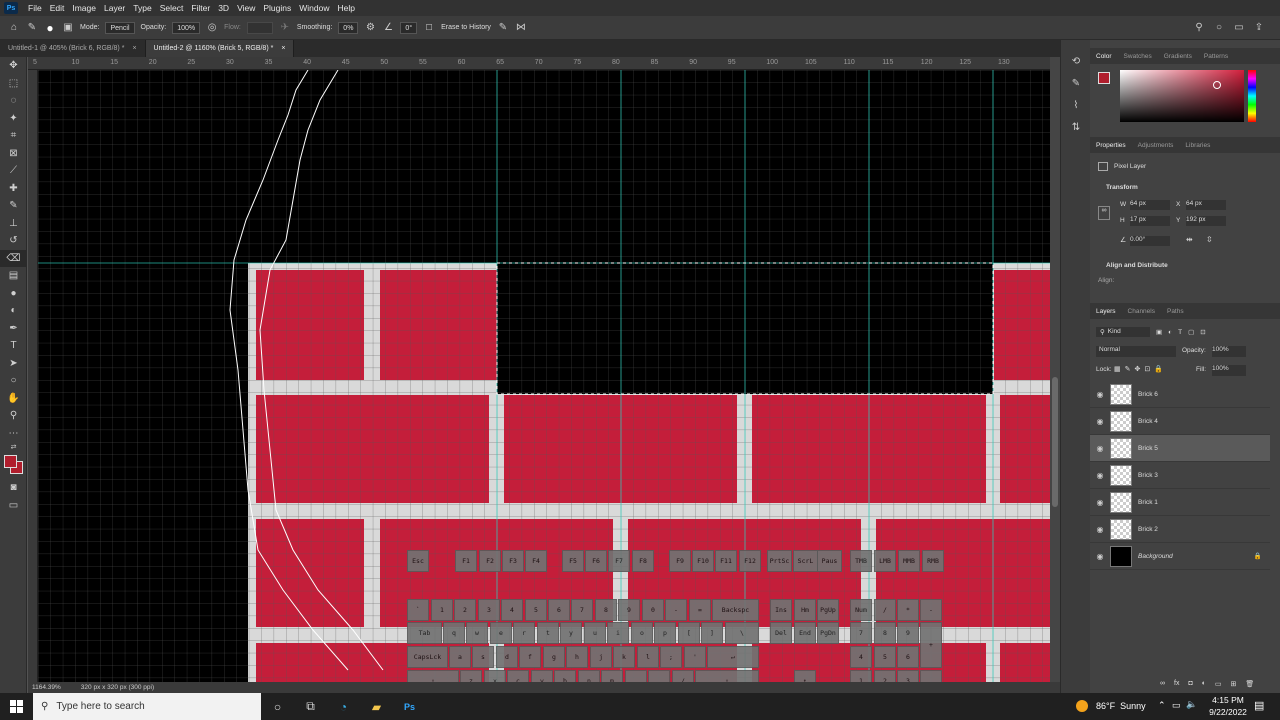 The image size is (1280, 720). What do you see at coordinates (114, 8) in the screenshot?
I see `menu-layer: Layer` at bounding box center [114, 8].